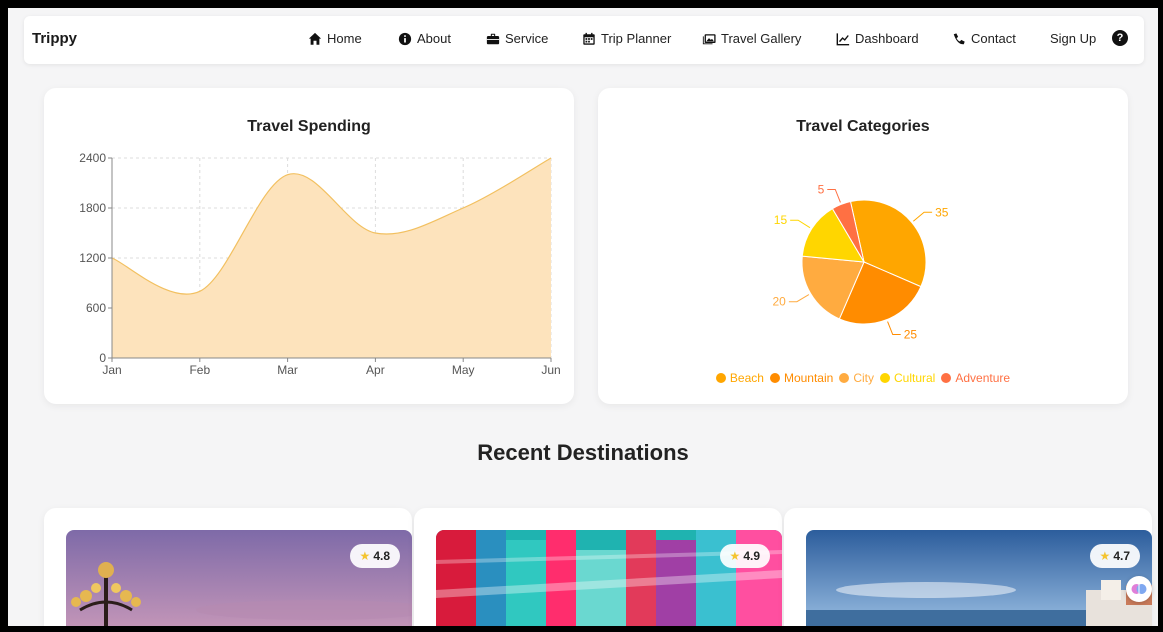 The width and height of the screenshot is (1163, 632). Describe the element at coordinates (780, 302) in the screenshot. I see `pie-data-label: 20` at that location.